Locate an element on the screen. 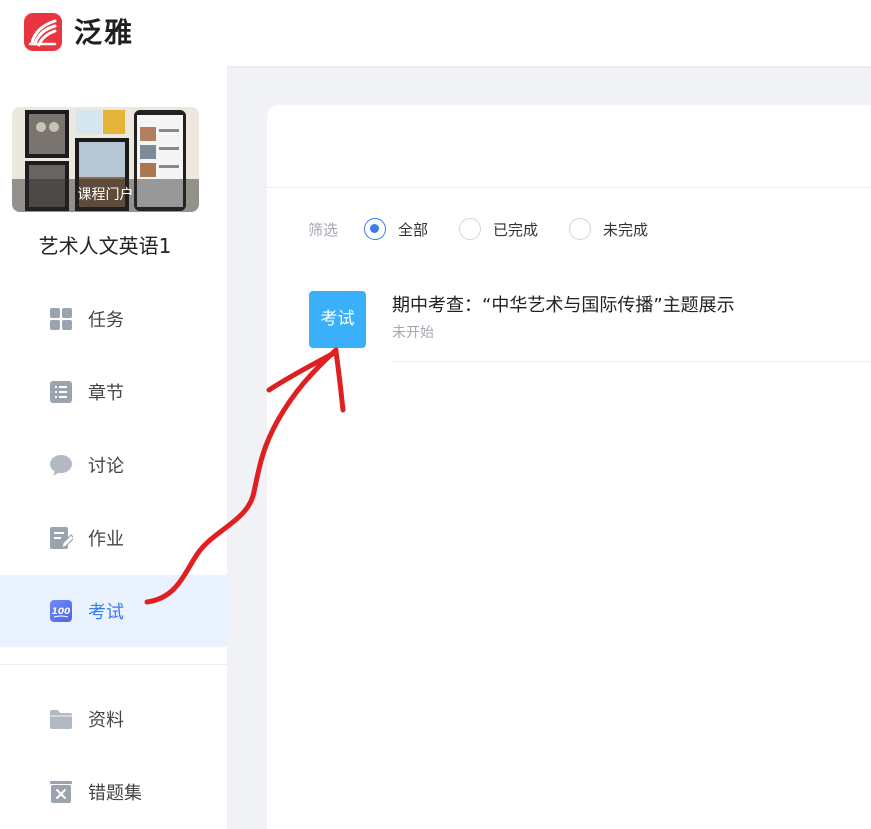  sidebar-item-label: 错题集 is located at coordinates (115, 793).